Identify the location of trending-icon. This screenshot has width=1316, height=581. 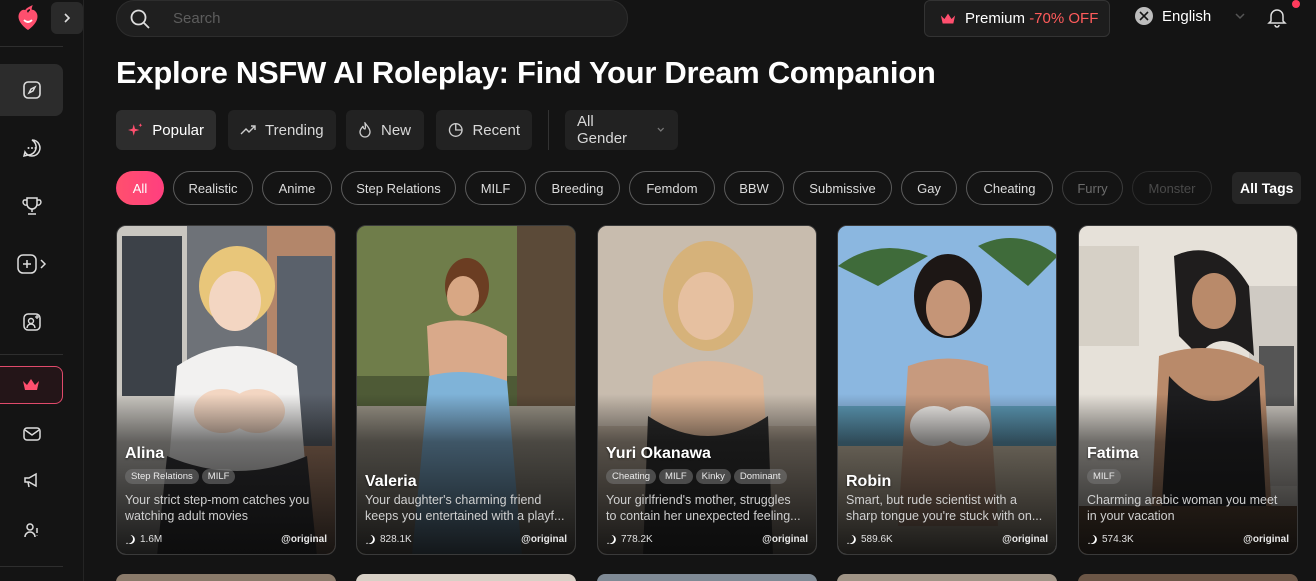
(248, 130).